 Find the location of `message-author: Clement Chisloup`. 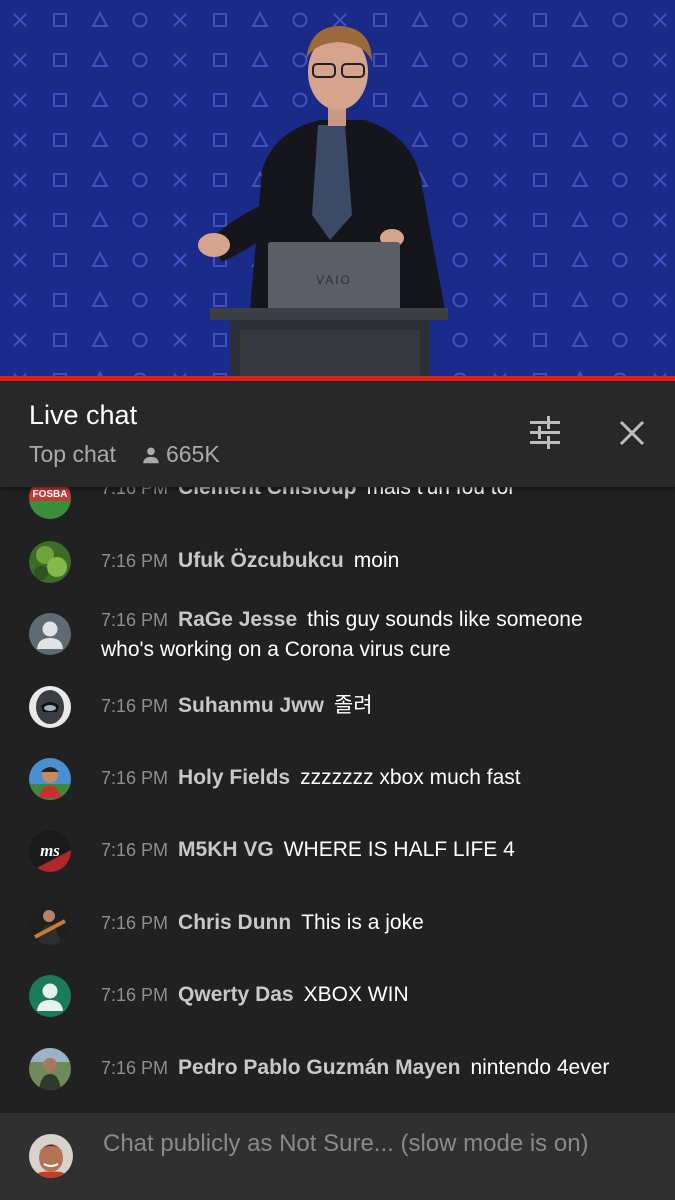

message-author: Clement Chisloup is located at coordinates (267, 493).